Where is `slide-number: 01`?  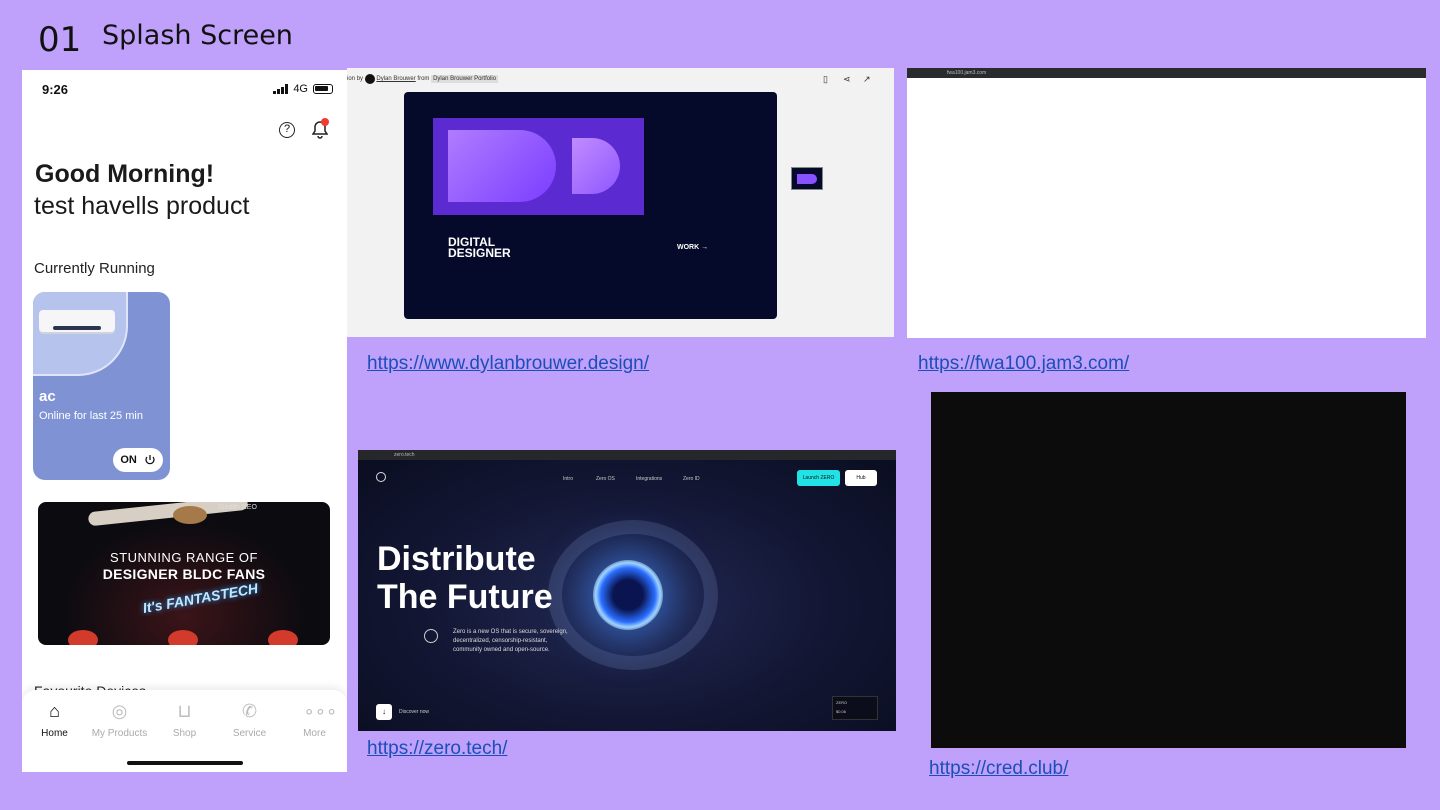
slide-number: 01 is located at coordinates (60, 40).